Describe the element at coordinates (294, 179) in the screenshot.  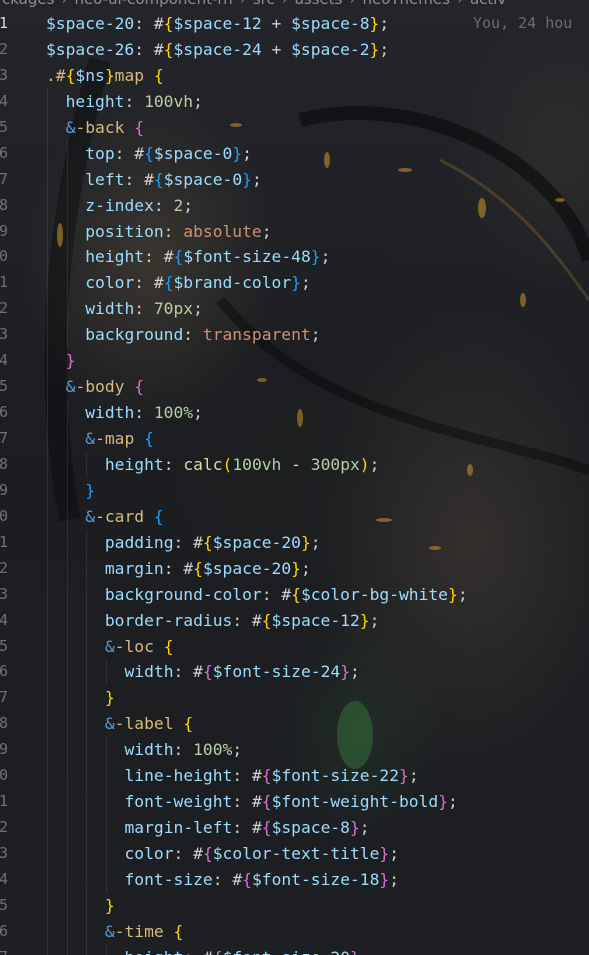
I see `code-line: 7 left: #{$space-0};` at that location.